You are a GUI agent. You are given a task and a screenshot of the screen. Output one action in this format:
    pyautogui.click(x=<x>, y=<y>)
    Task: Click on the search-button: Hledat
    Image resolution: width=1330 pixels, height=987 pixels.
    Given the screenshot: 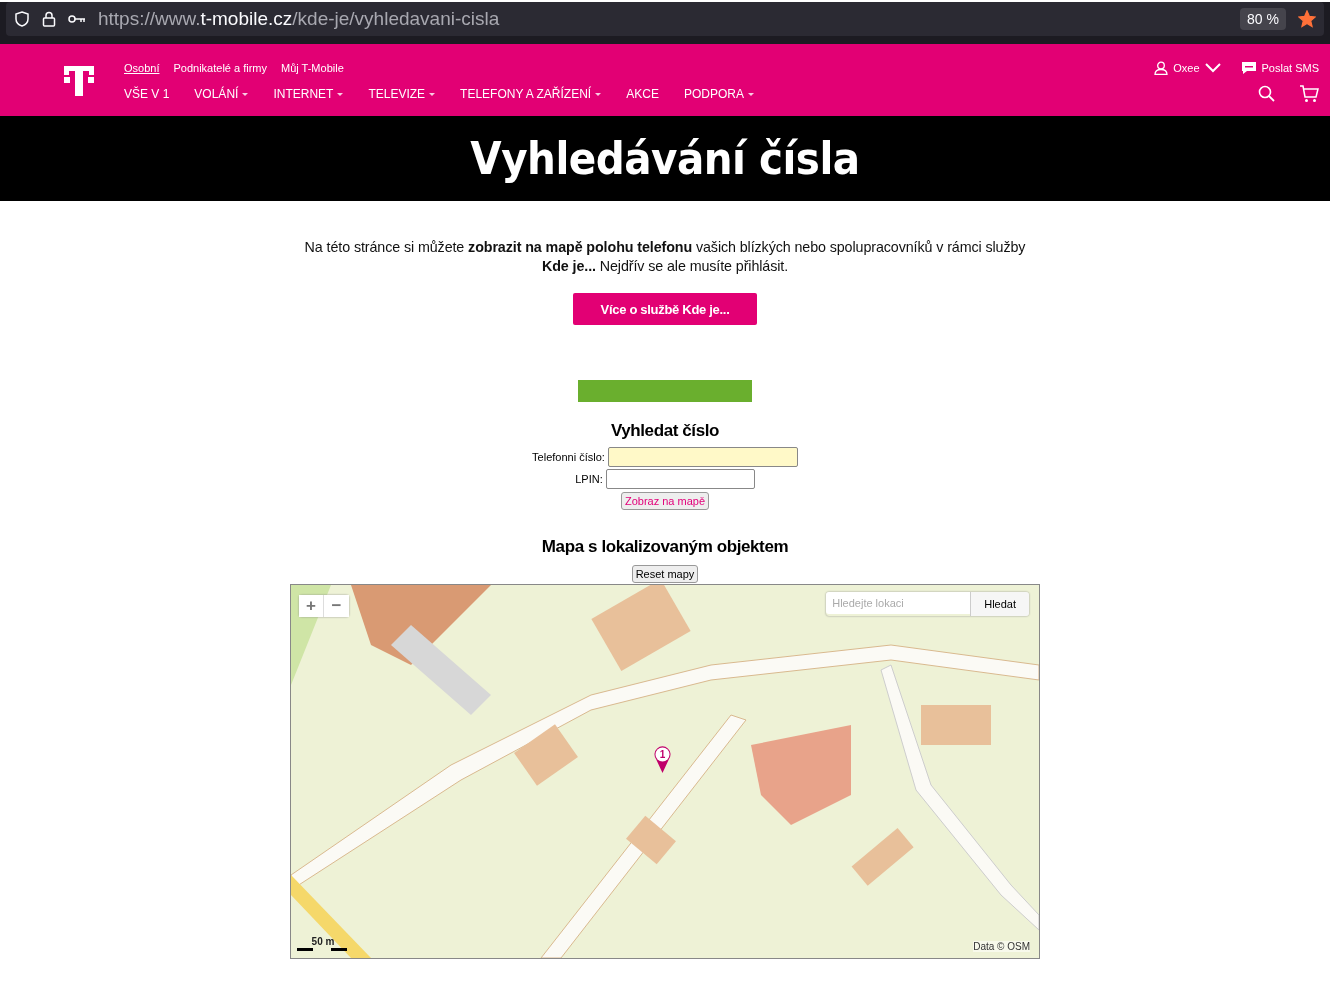 What is the action you would take?
    pyautogui.click(x=999, y=604)
    